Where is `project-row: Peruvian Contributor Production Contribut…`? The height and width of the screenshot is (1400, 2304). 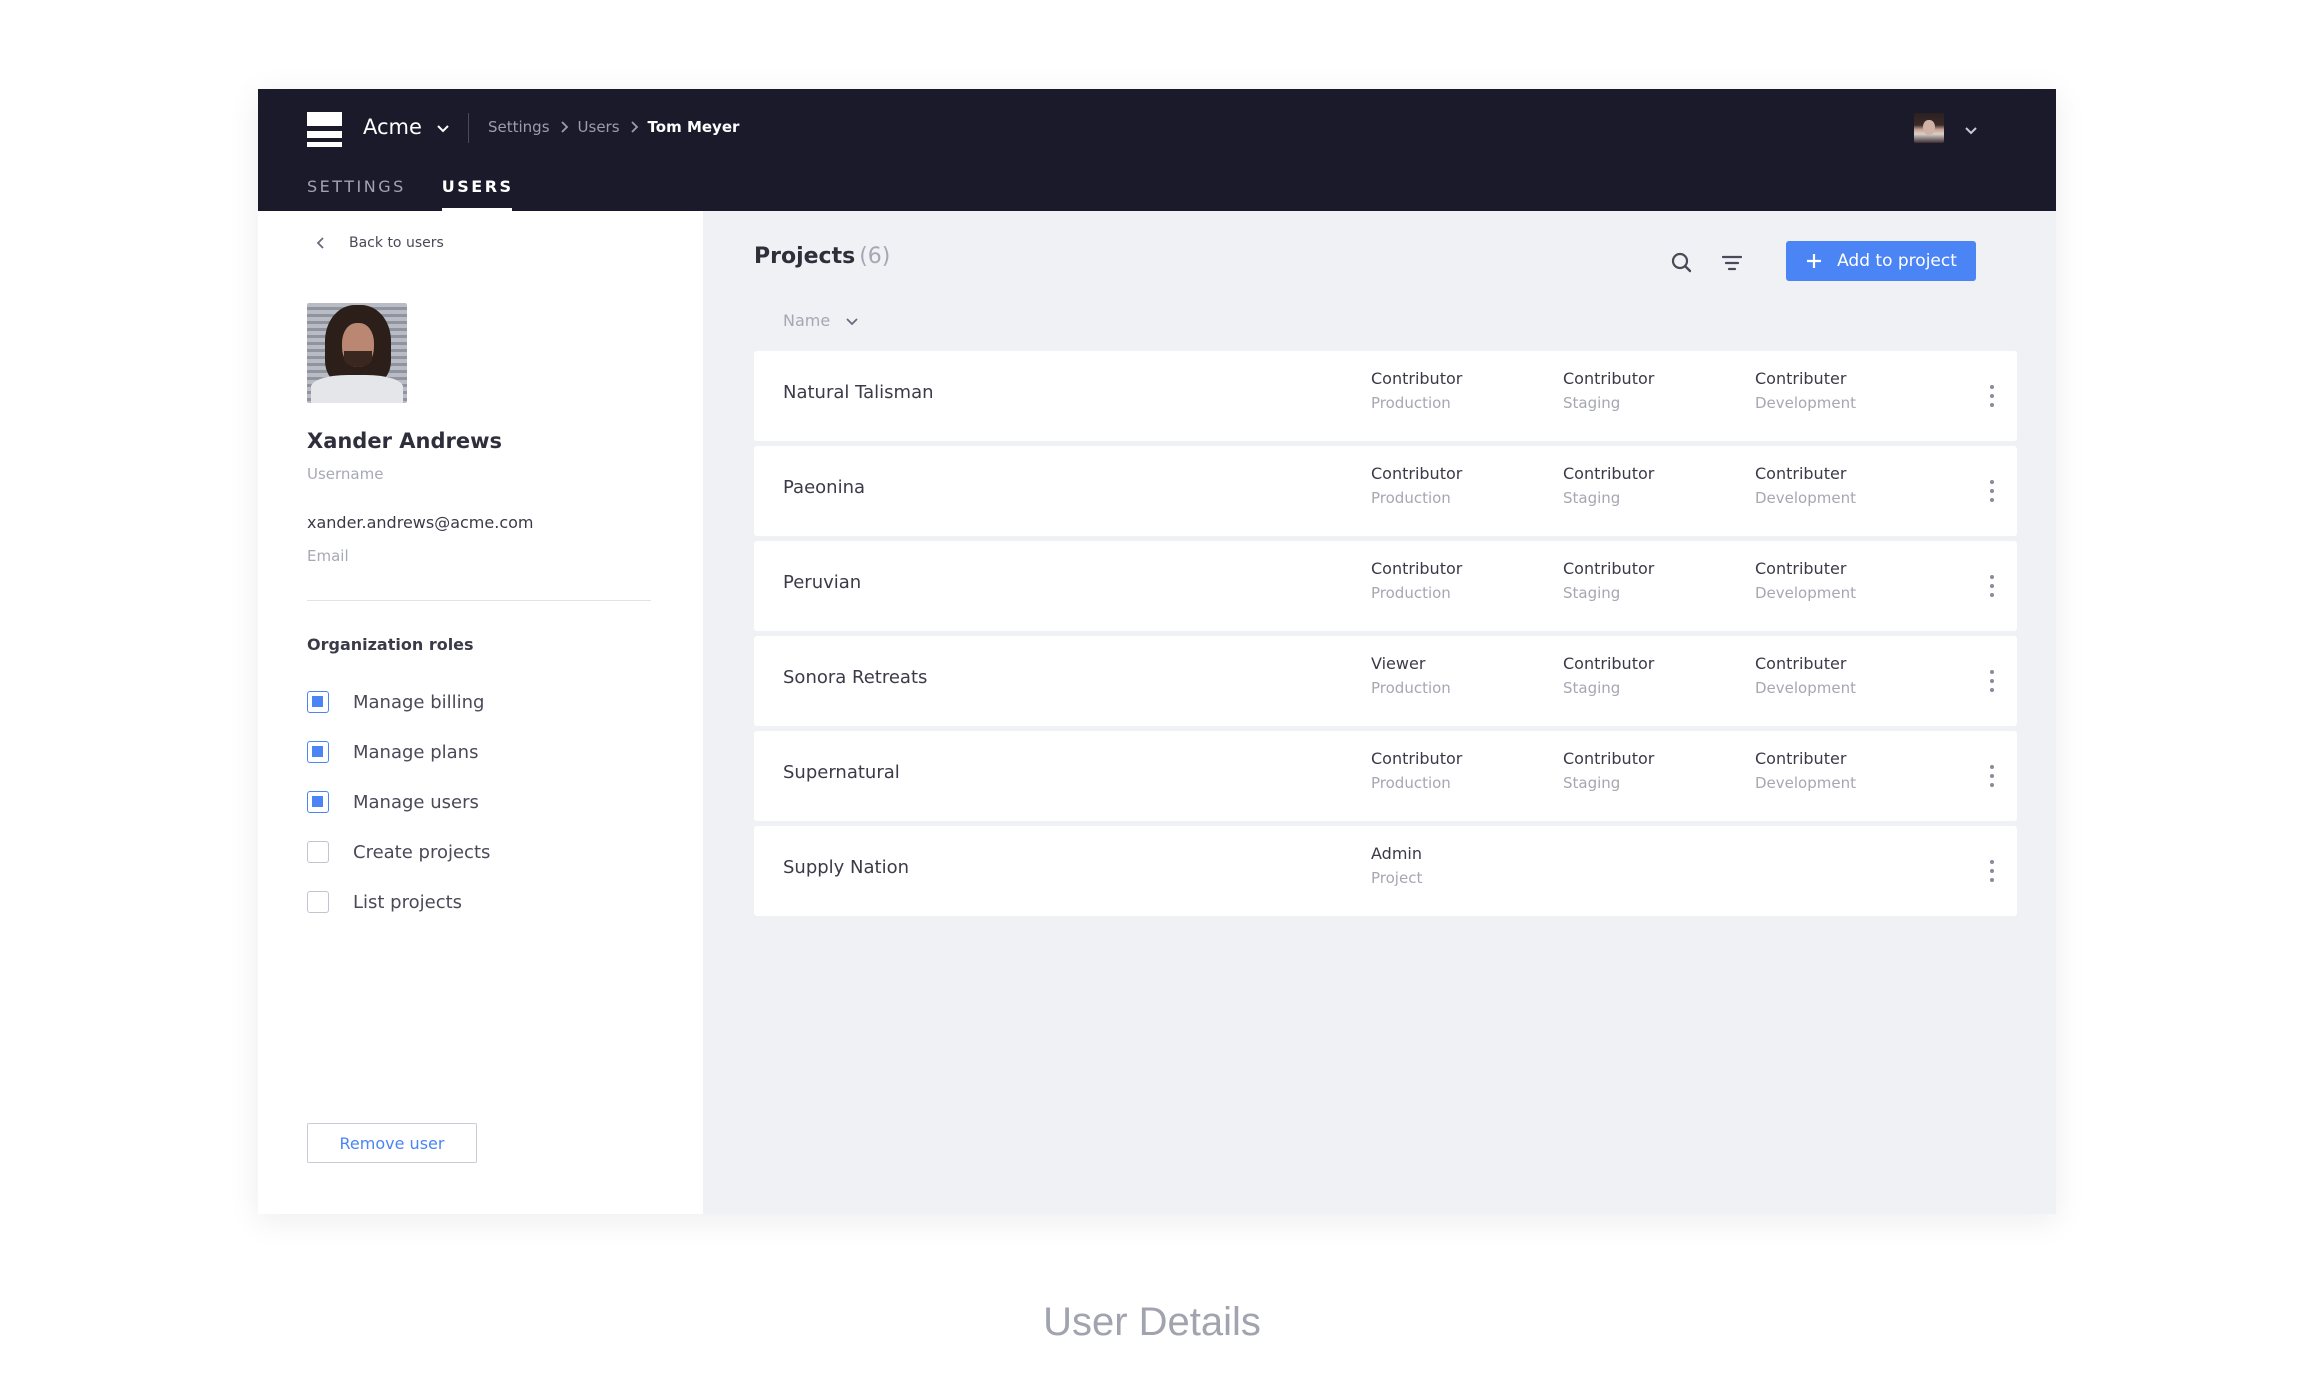 project-row: Peruvian Contributor Production Contribut… is located at coordinates (1385, 586).